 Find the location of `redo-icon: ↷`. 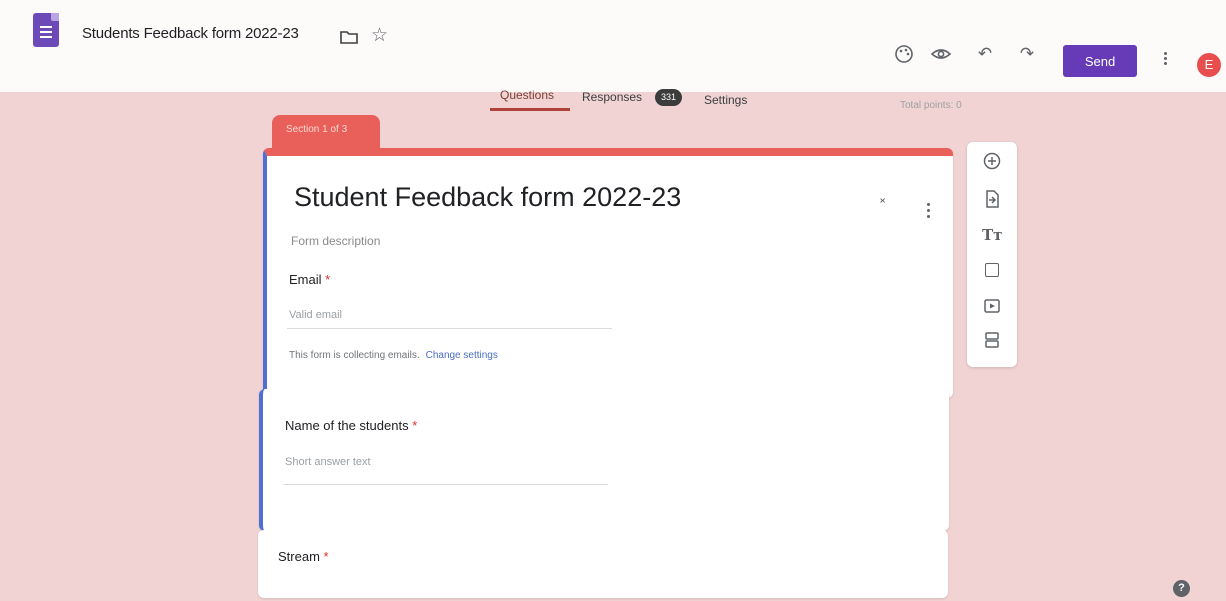

redo-icon: ↷ is located at coordinates (1027, 54).